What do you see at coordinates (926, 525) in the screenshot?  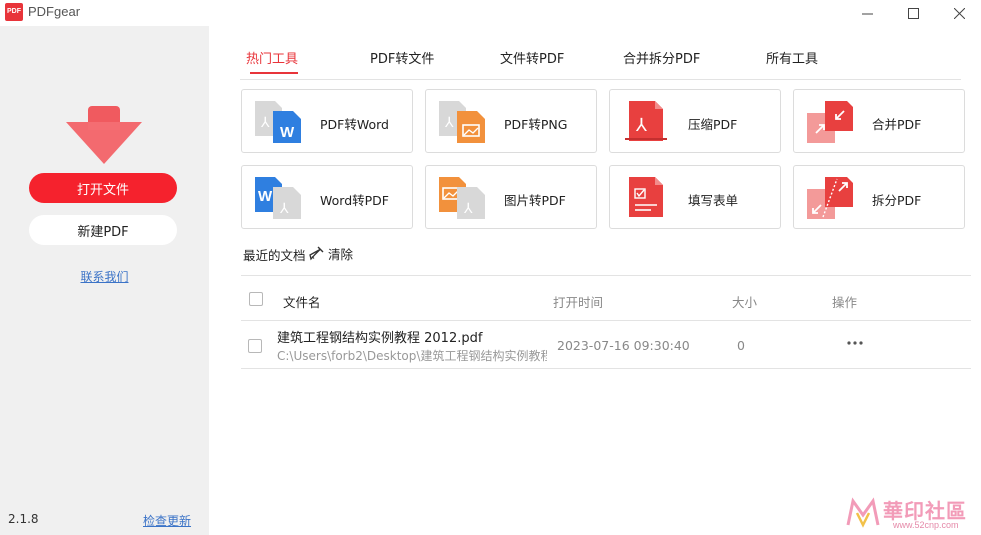 I see `watermark-url: www.52cnp.com` at bounding box center [926, 525].